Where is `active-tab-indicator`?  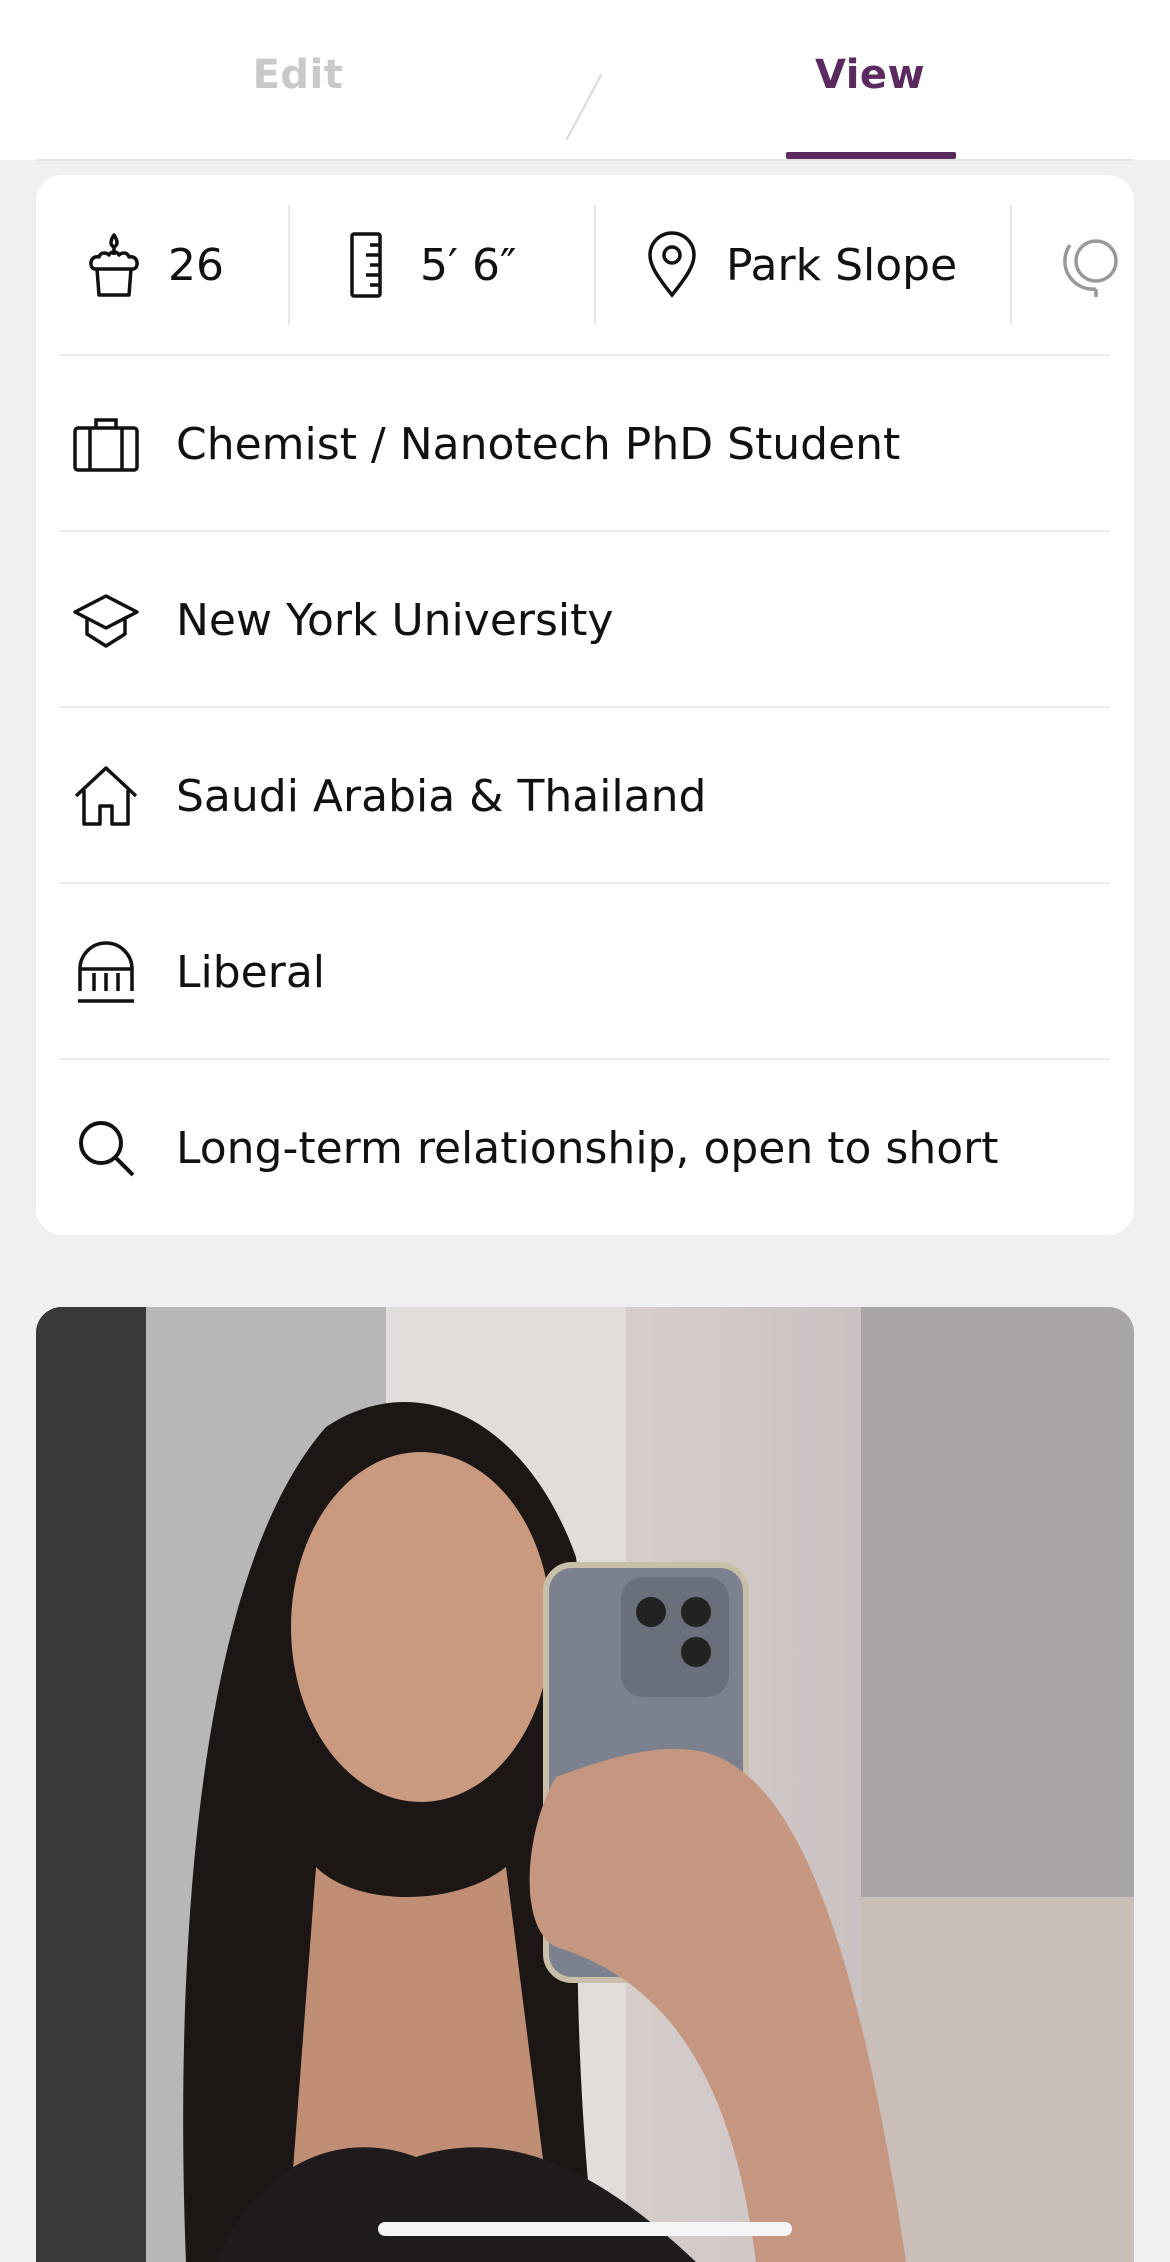
active-tab-indicator is located at coordinates (871, 155).